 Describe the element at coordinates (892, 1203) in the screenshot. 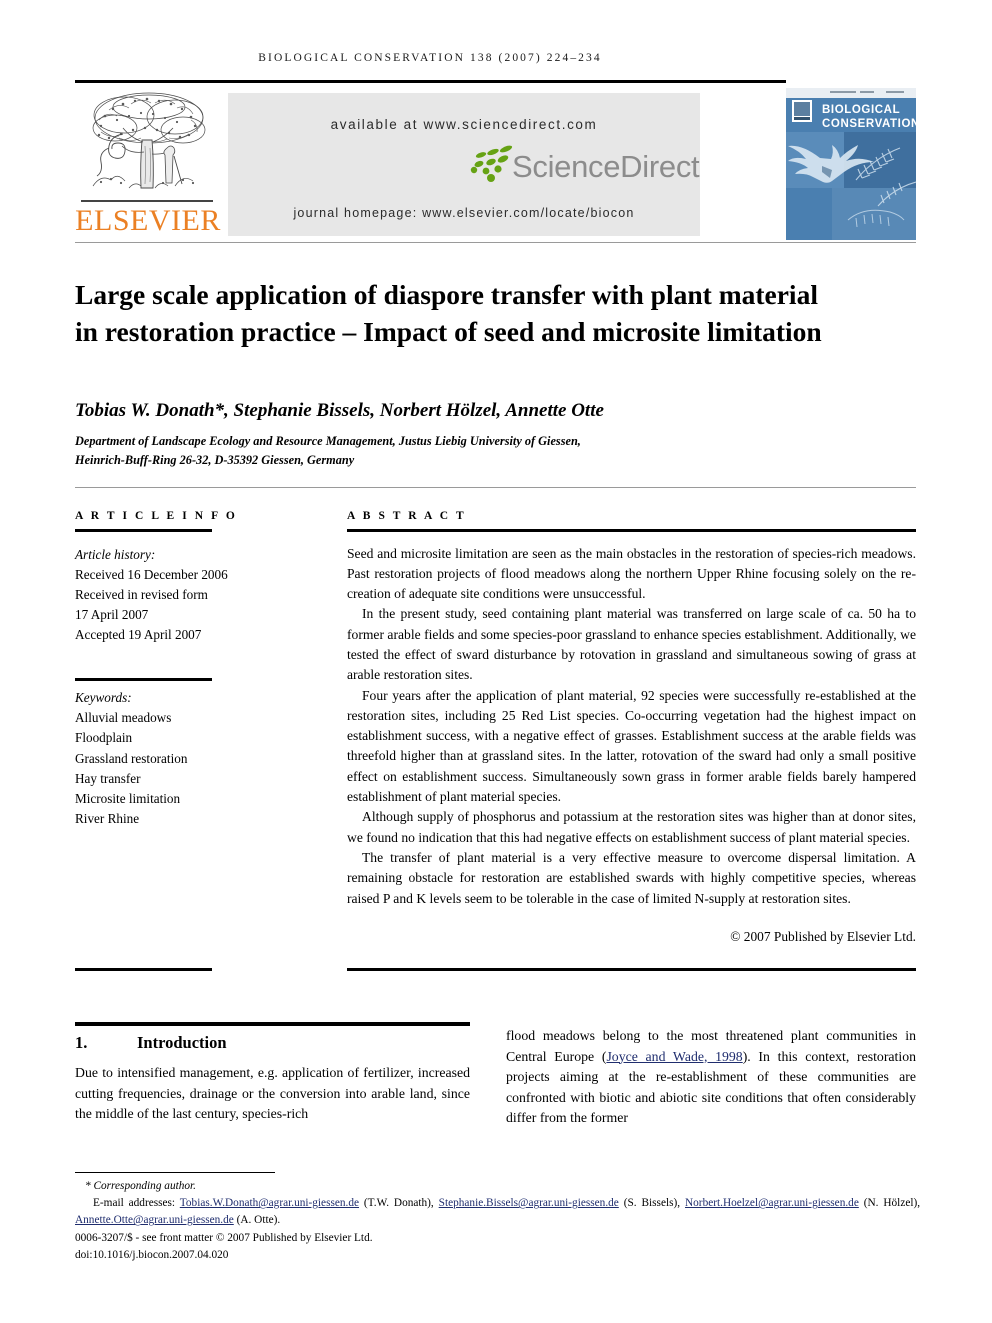

I see `email-owner: (N. Hölzel),` at that location.